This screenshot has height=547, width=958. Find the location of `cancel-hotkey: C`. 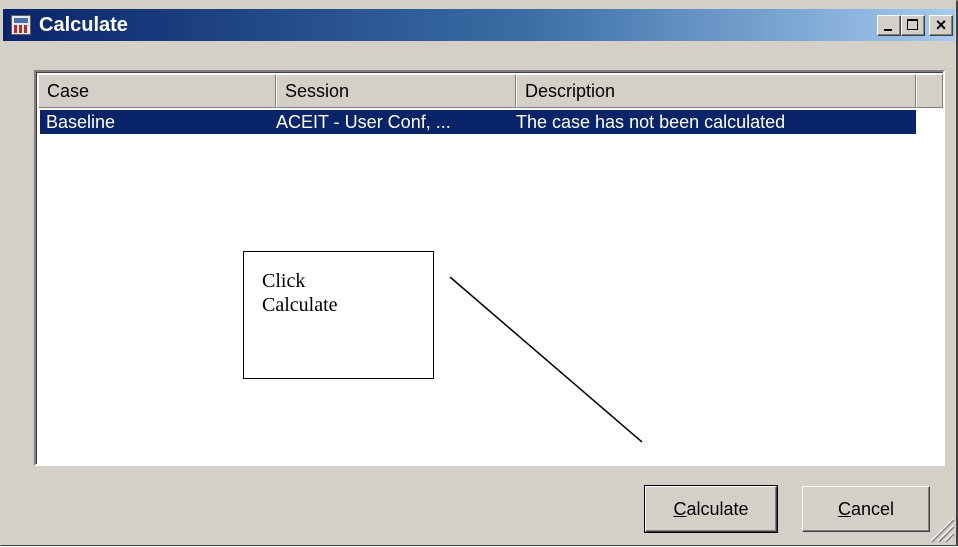

cancel-hotkey: C is located at coordinates (844, 509).